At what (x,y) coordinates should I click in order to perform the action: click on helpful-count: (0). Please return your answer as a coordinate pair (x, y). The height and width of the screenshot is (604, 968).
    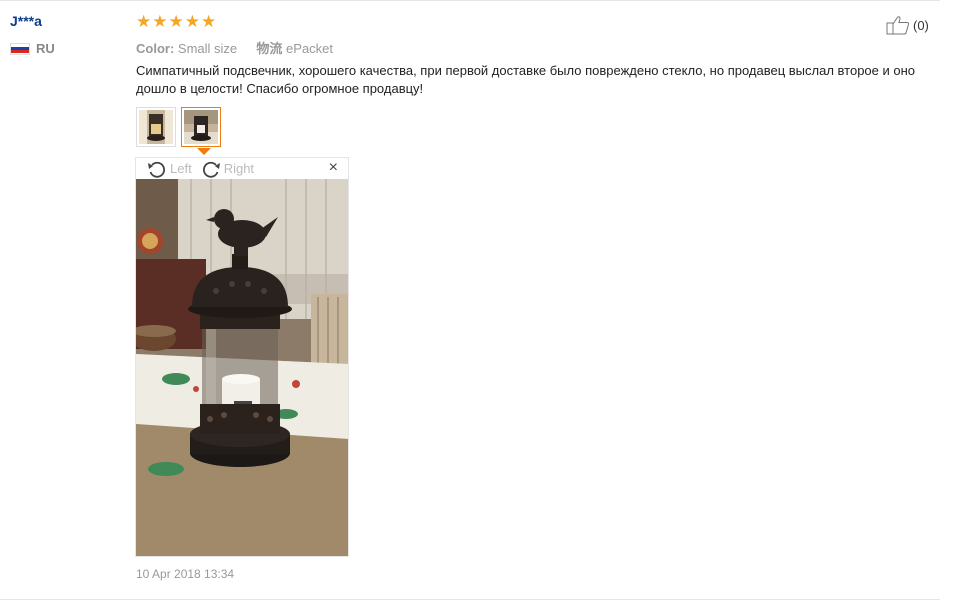
    Looking at the image, I should click on (921, 25).